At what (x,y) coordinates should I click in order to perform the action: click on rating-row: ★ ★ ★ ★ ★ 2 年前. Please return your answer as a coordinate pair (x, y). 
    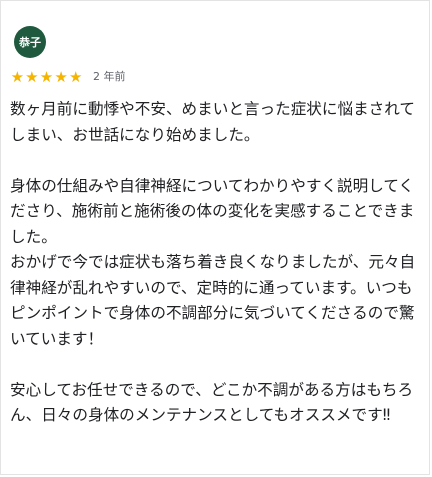
    Looking at the image, I should click on (68, 77).